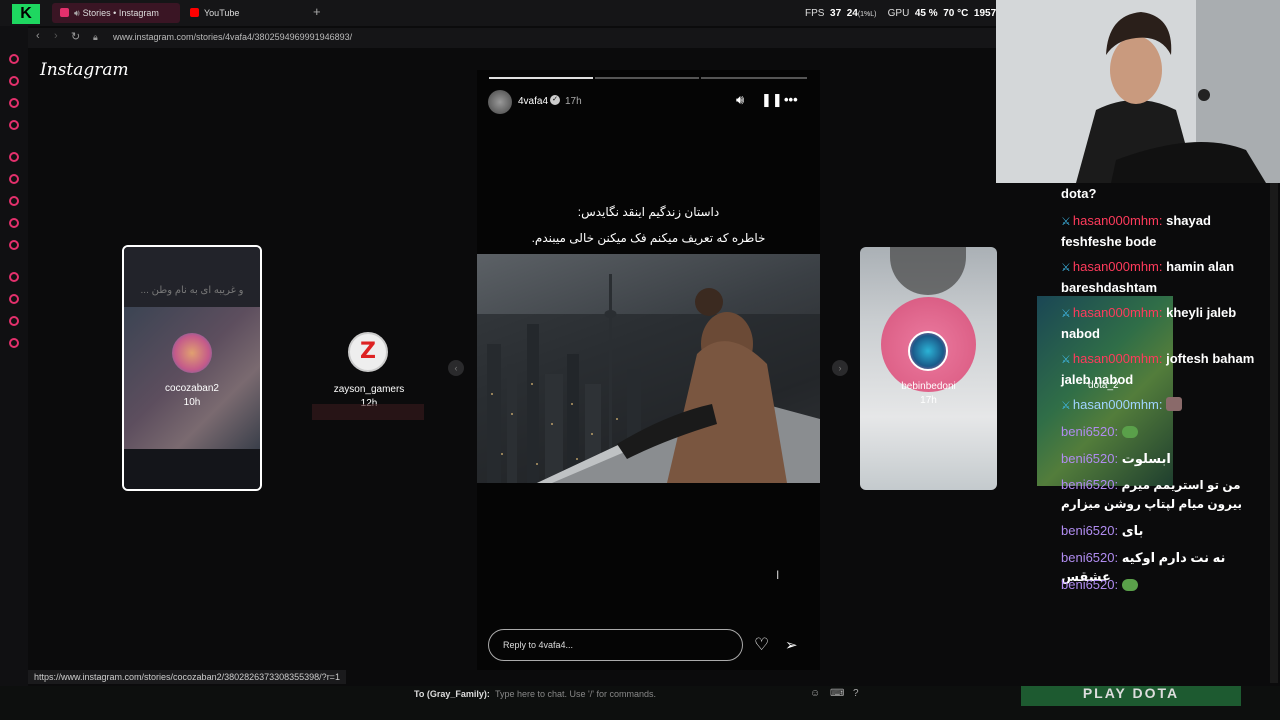  What do you see at coordinates (1163, 530) in the screenshot?
I see `chat-message: beni6520: بای` at bounding box center [1163, 530].